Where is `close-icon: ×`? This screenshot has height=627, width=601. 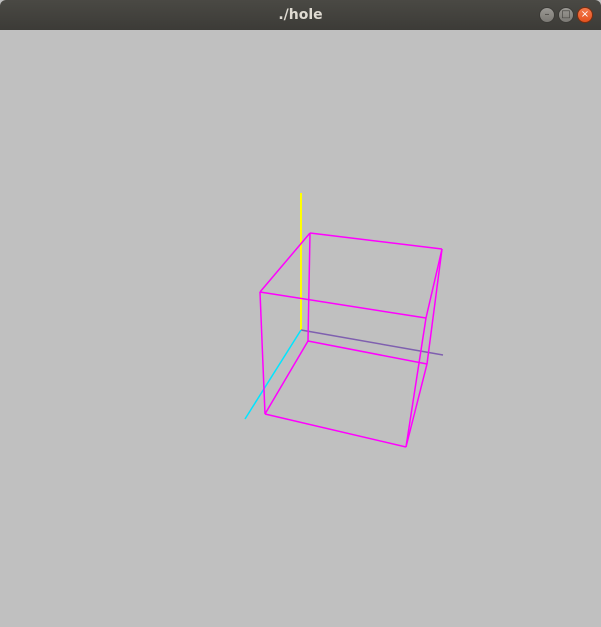 close-icon: × is located at coordinates (585, 14).